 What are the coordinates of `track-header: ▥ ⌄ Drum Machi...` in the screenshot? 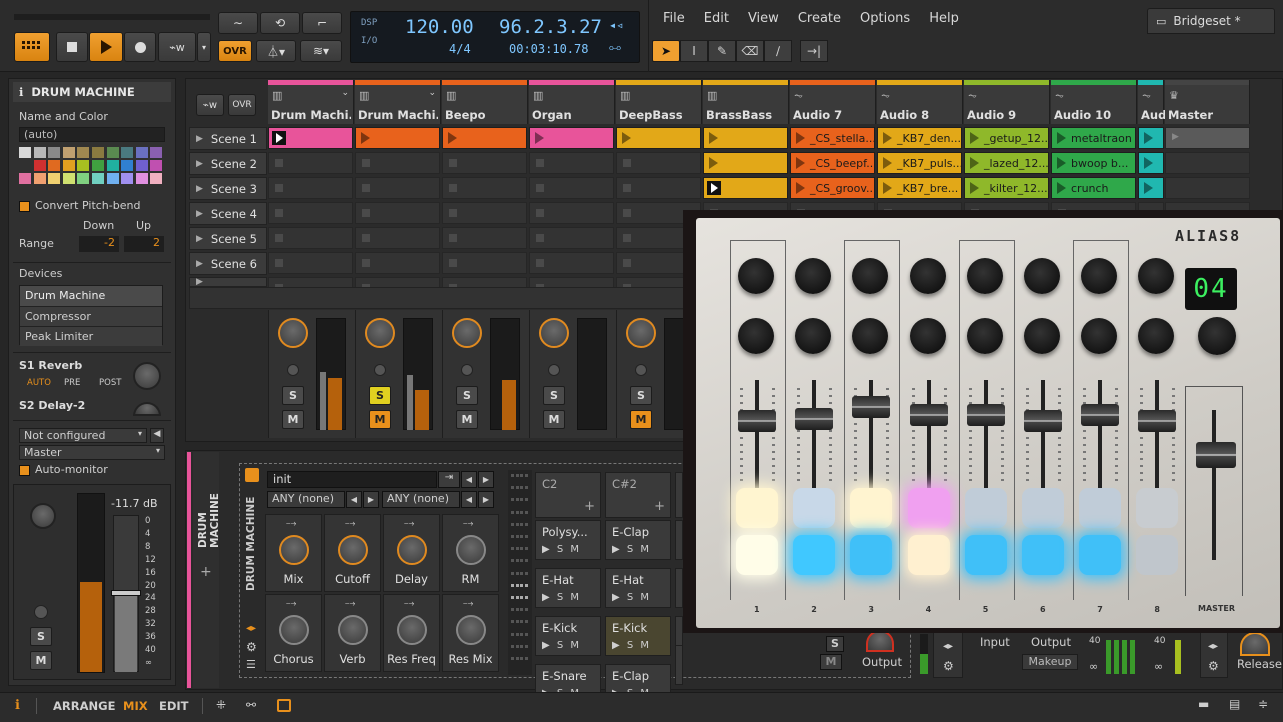 It's located at (398, 102).